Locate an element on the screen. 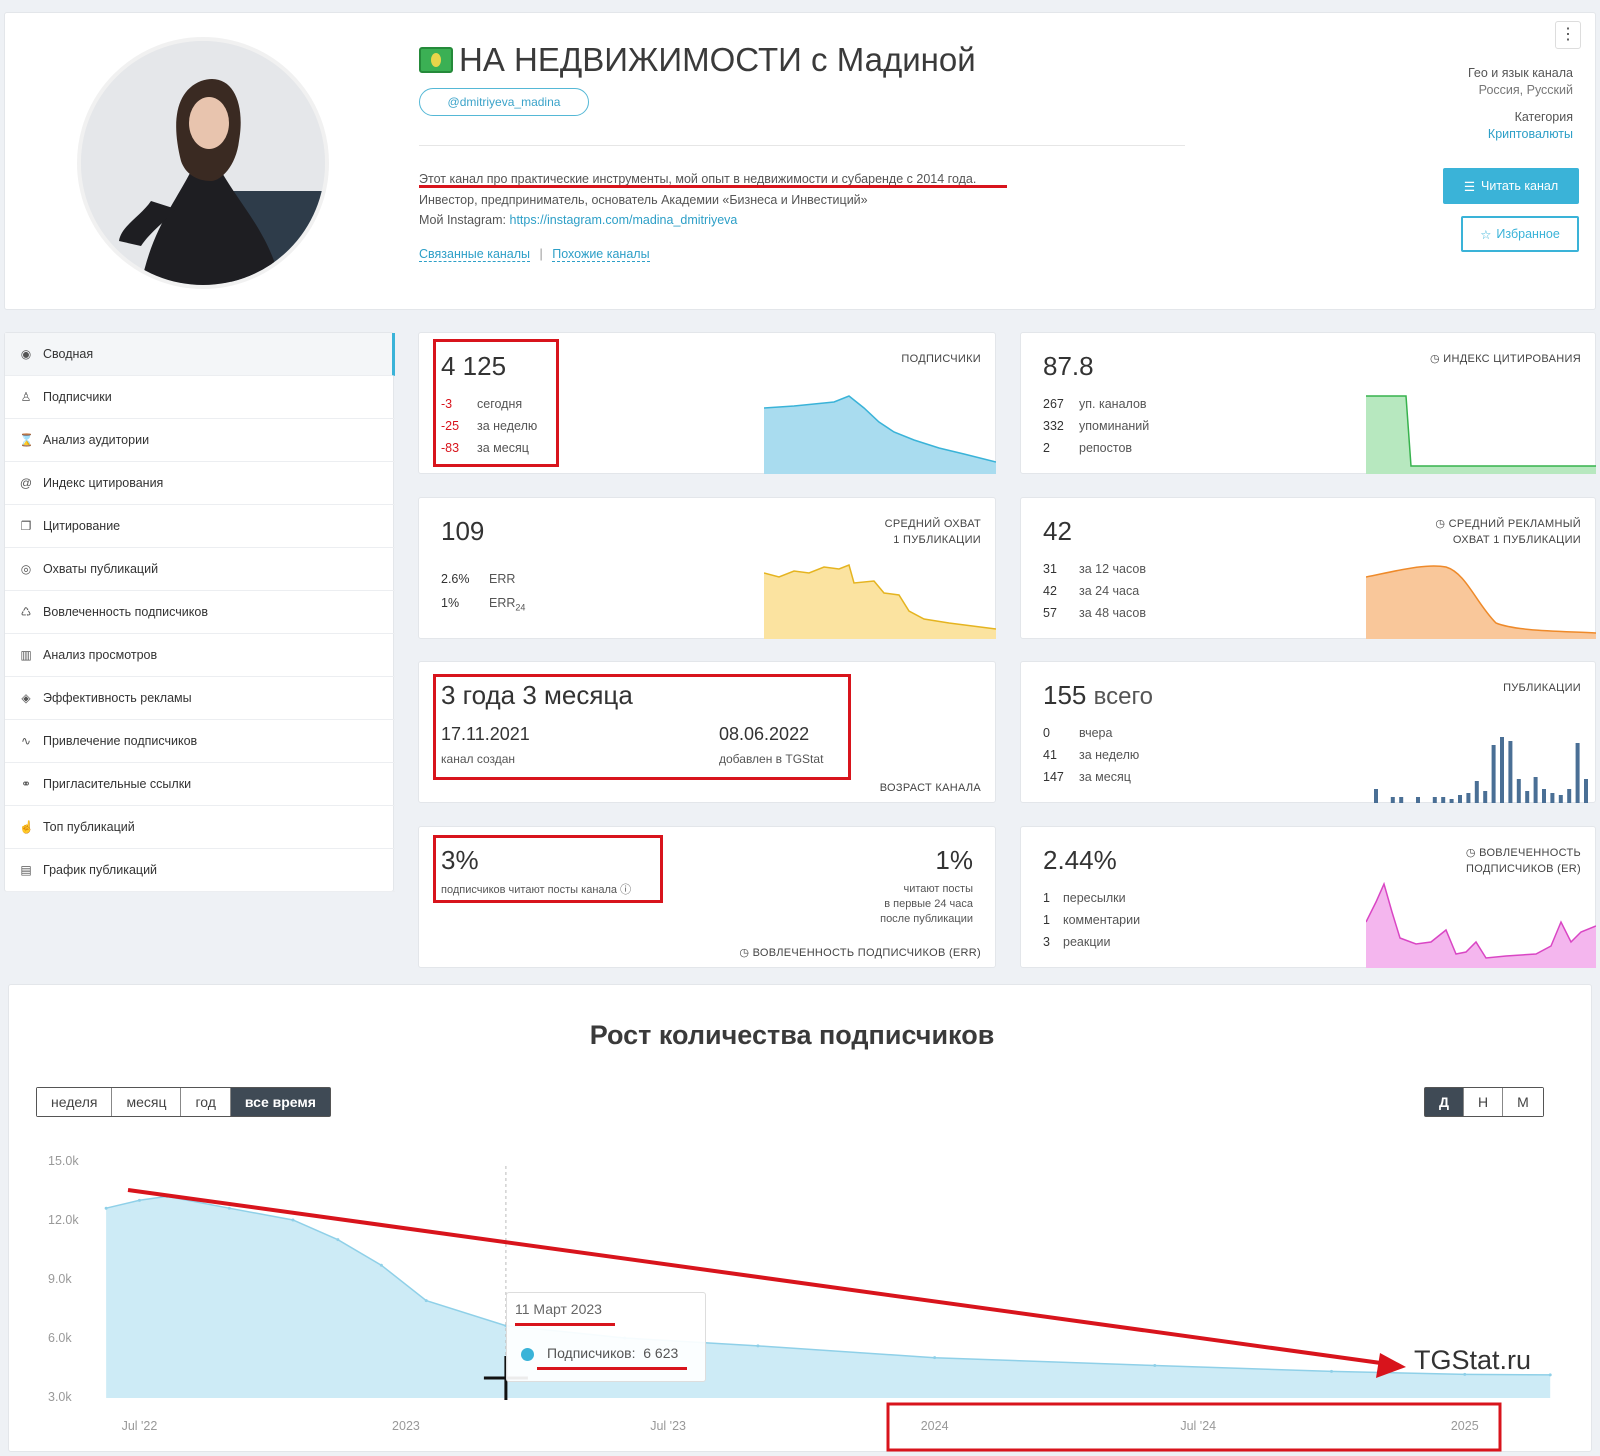  x-tick-label: 2023 is located at coordinates (406, 1426).